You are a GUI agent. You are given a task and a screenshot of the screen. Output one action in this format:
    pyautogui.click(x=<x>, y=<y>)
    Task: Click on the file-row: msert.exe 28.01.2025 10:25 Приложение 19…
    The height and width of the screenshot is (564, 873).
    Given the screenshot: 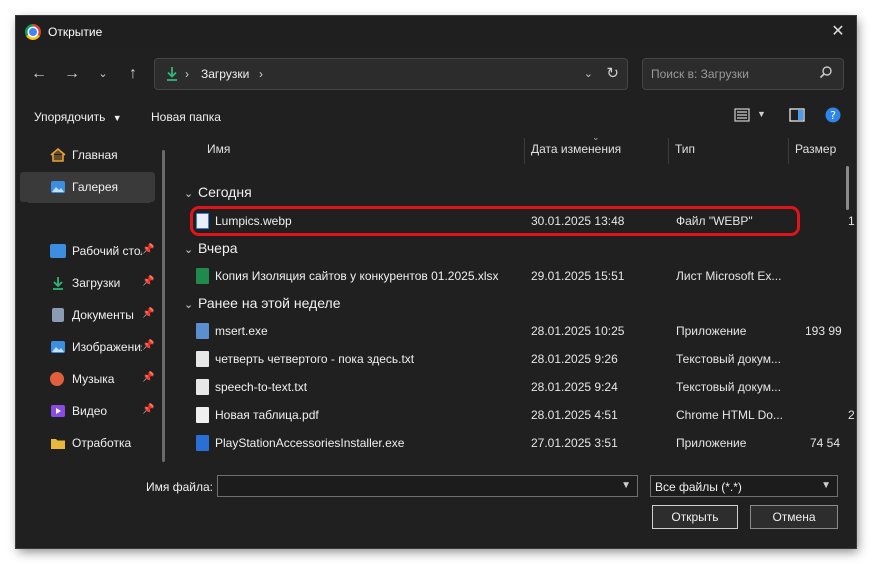 What is the action you would take?
    pyautogui.click(x=516, y=331)
    